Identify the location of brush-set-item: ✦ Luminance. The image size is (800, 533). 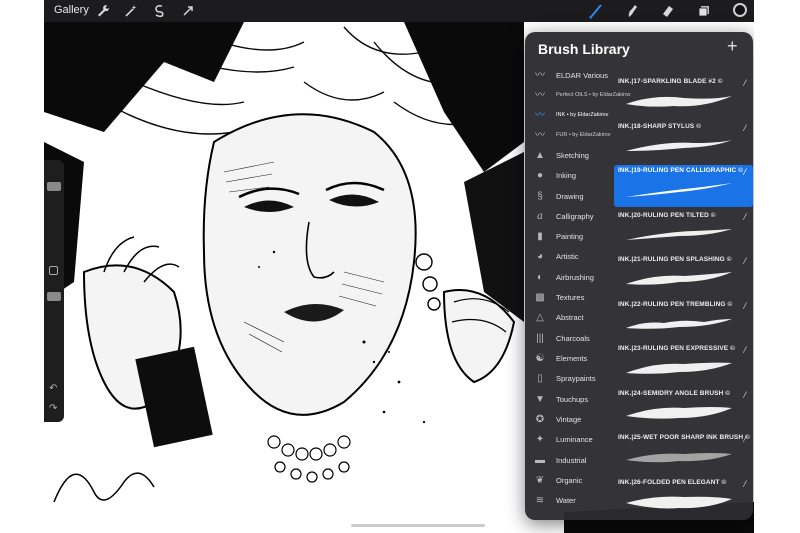
(570, 440).